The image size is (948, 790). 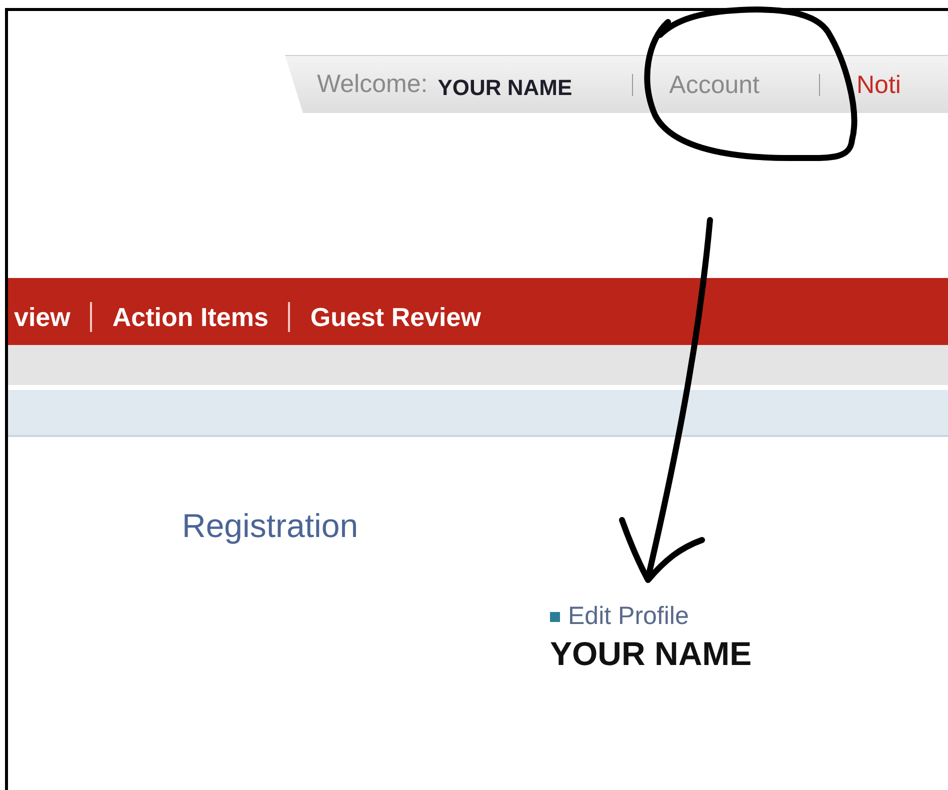 I want to click on user-name: YOUR NAME, so click(x=505, y=87).